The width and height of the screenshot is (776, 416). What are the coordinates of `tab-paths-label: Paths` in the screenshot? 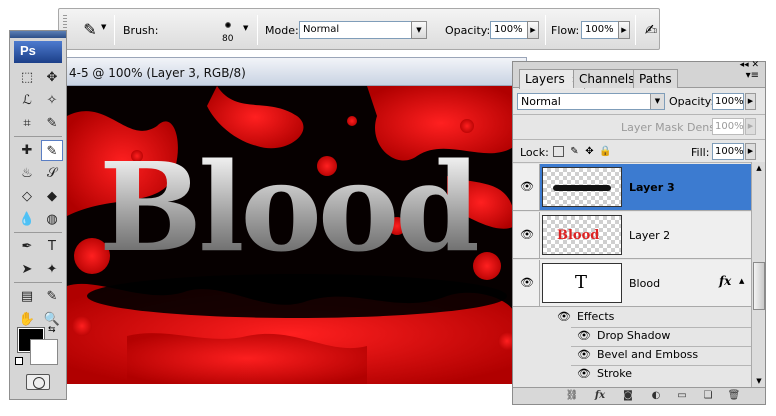 It's located at (655, 79).